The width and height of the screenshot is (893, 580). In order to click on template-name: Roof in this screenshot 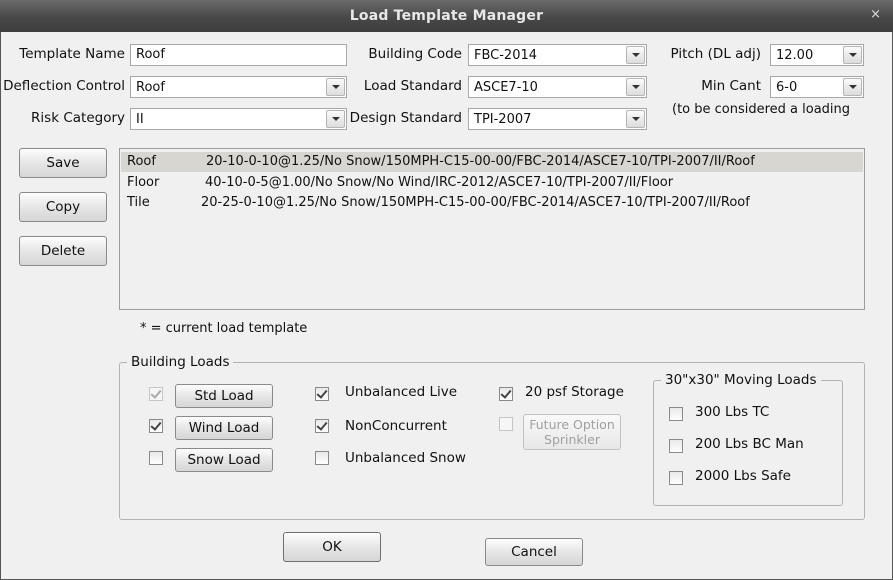, I will do `click(141, 161)`.